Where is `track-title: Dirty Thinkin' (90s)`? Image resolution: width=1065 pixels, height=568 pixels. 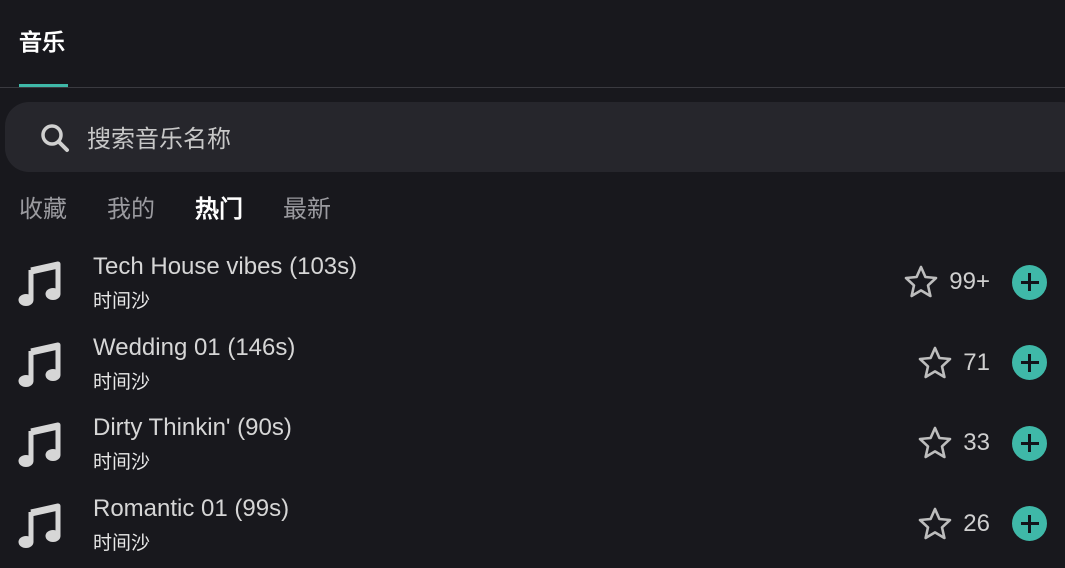 track-title: Dirty Thinkin' (90s) is located at coordinates (192, 427).